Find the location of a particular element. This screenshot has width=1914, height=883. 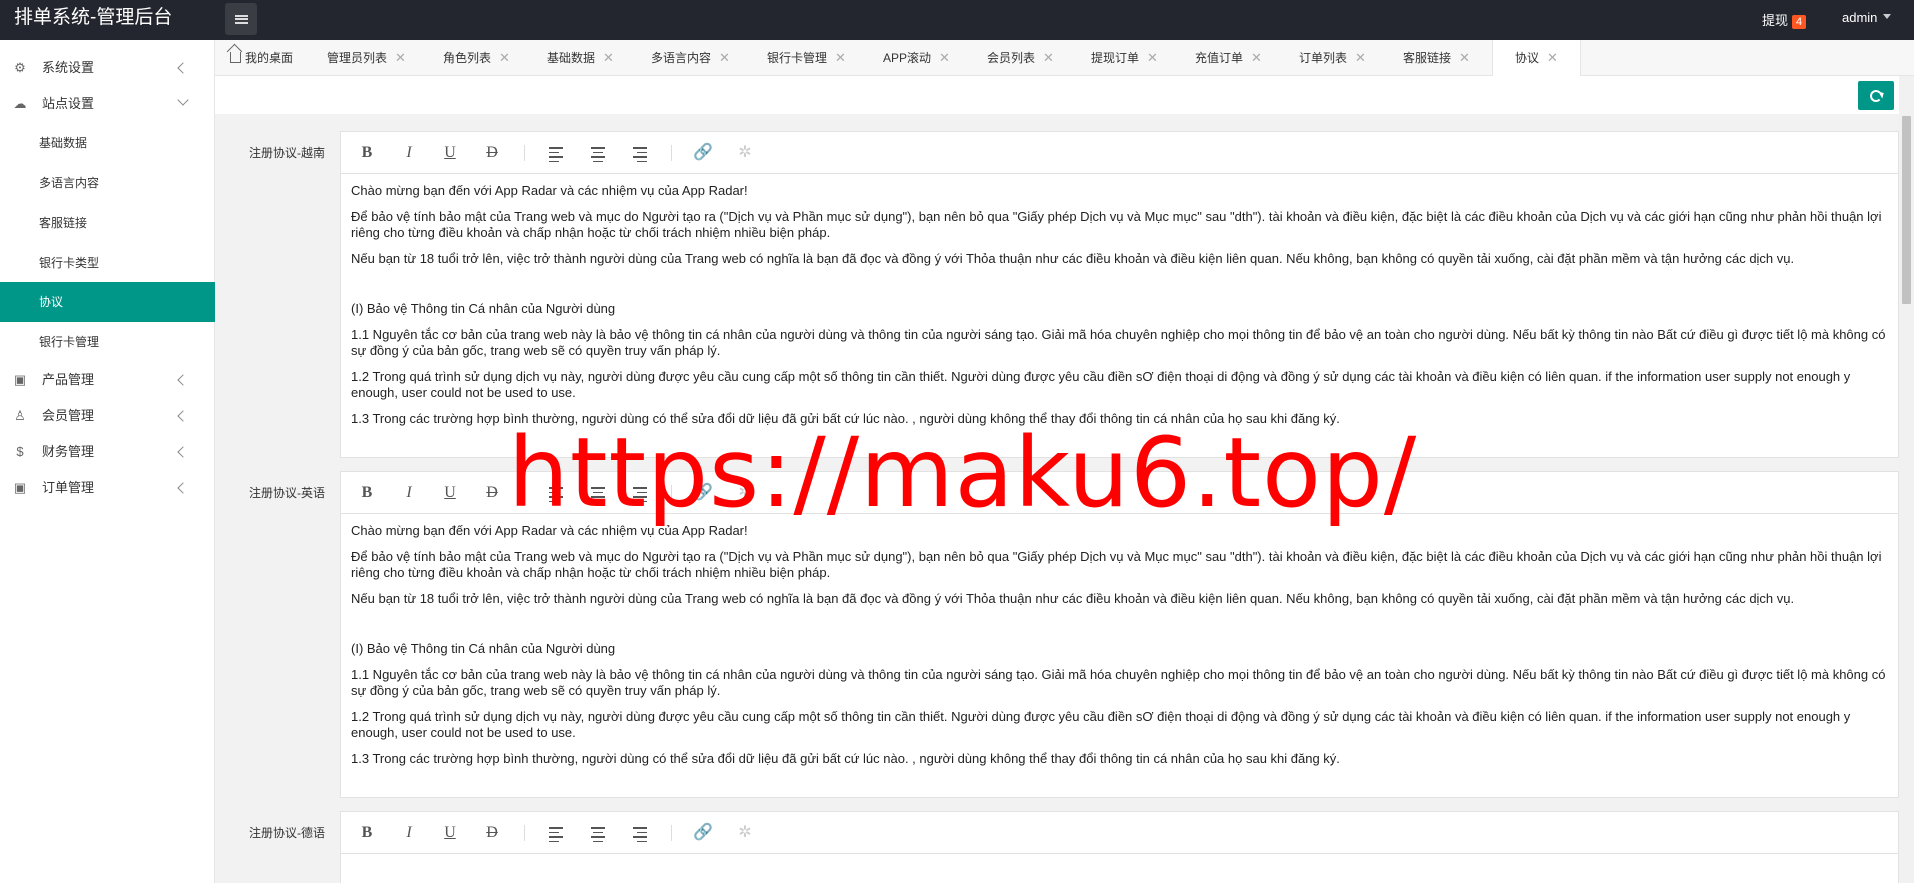

tab-order-list: 订单列表 ✕ is located at coordinates (1332, 58).